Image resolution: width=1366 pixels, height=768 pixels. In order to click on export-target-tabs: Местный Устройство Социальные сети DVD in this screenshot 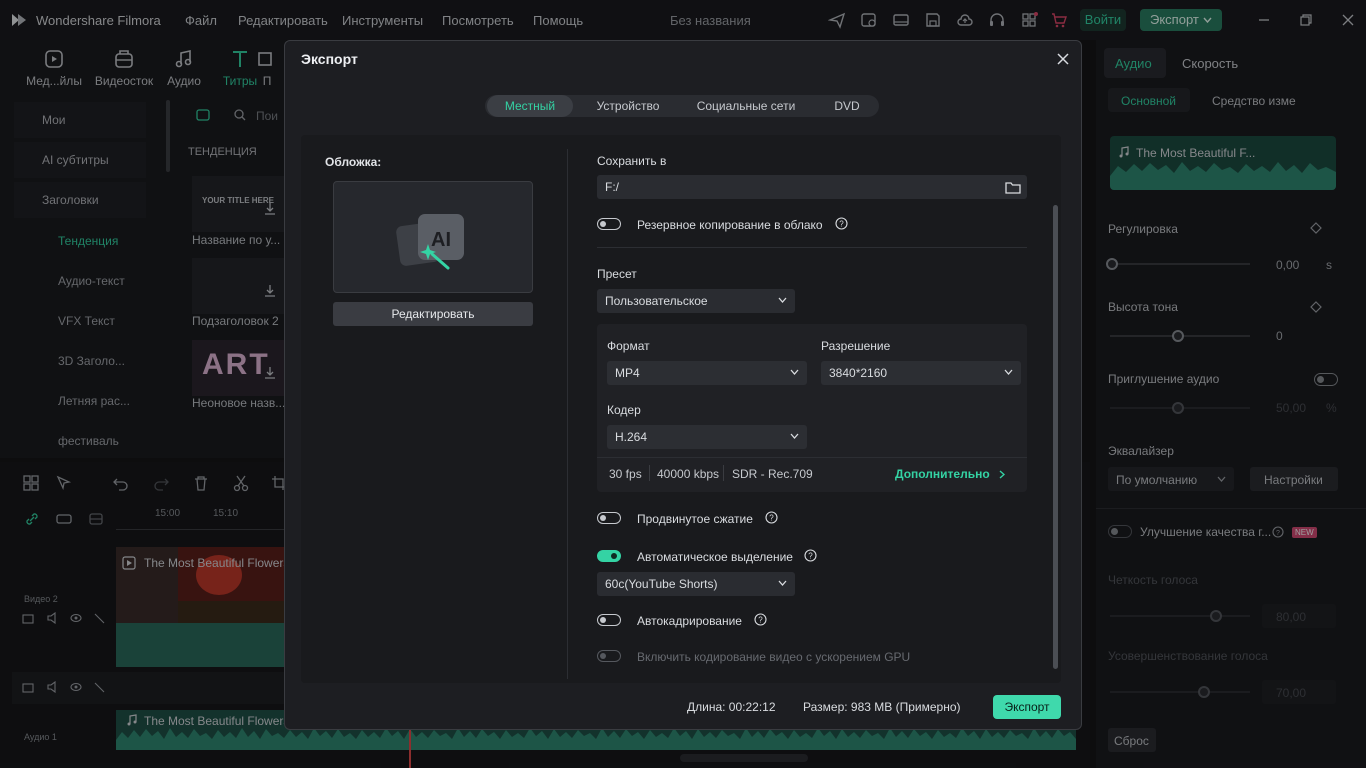, I will do `click(682, 106)`.